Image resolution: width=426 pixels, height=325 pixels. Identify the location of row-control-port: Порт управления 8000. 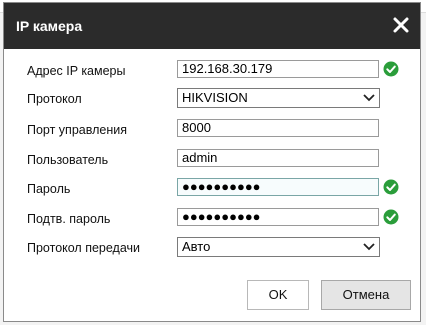
(212, 130).